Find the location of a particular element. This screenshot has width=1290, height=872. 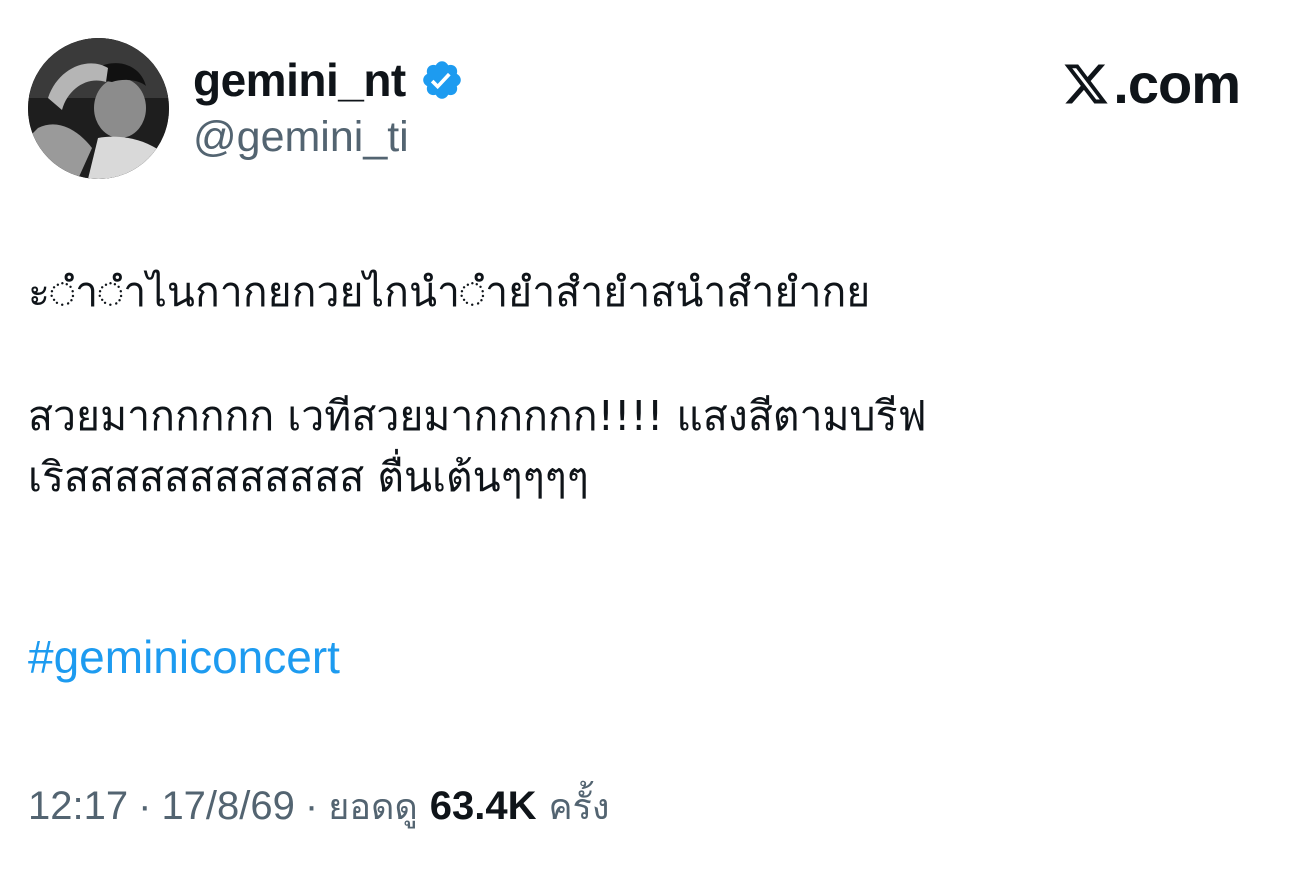

display-name: gemini_nt is located at coordinates (299, 80).